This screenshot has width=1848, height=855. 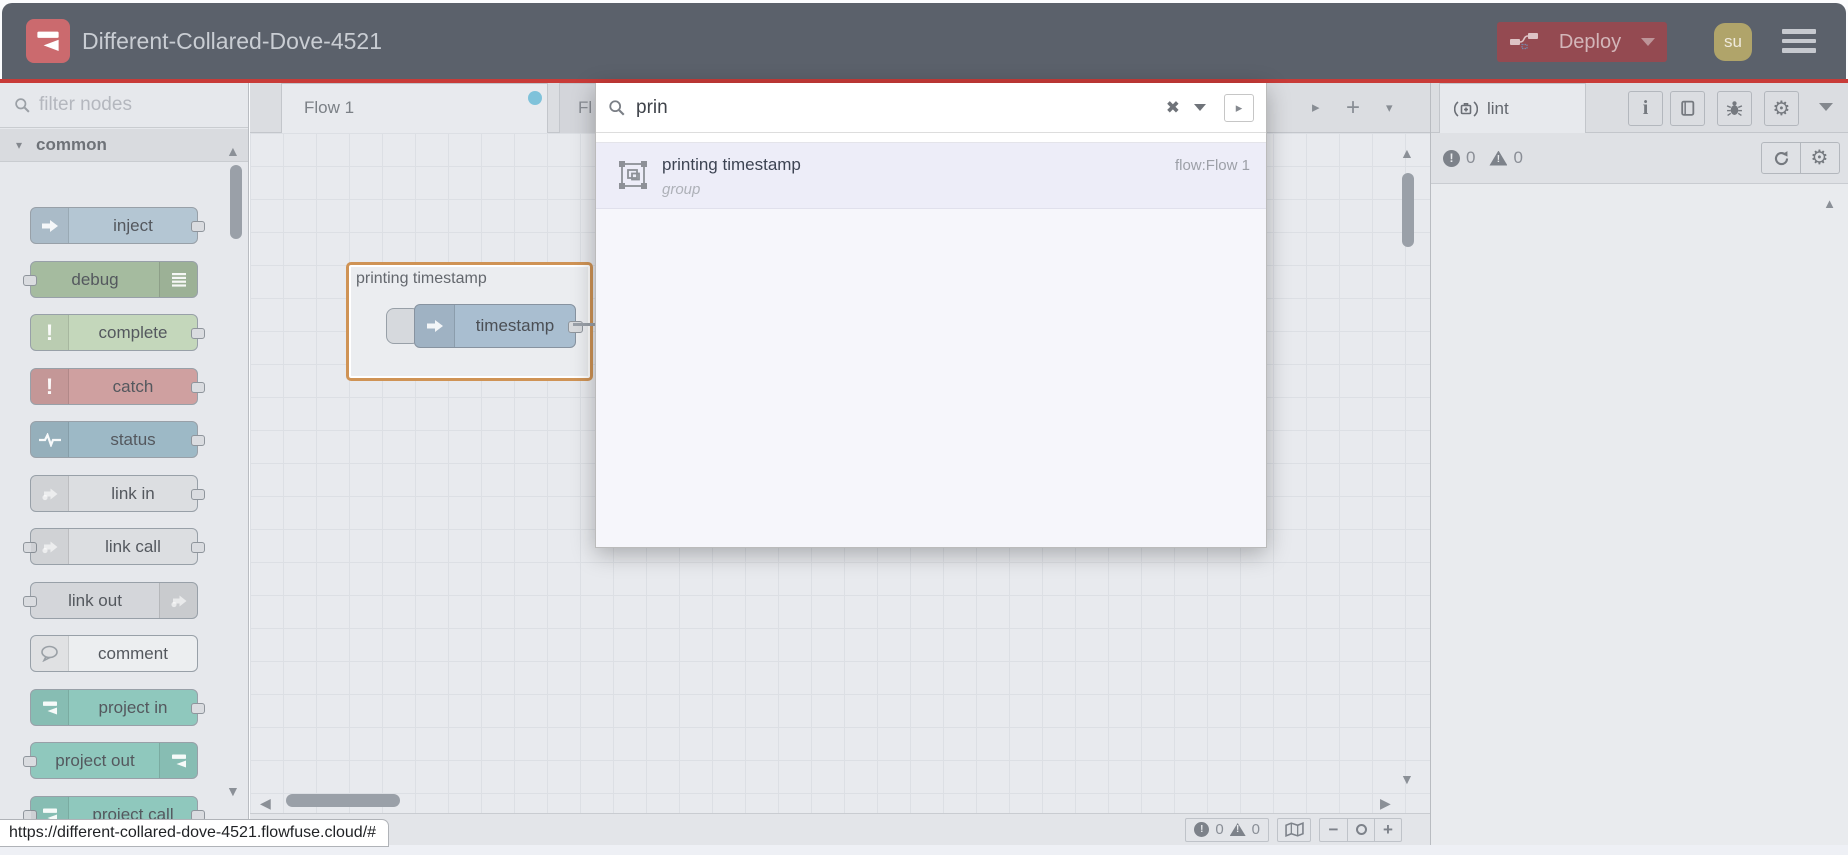 What do you see at coordinates (50, 439) in the screenshot?
I see `pulse-icon` at bounding box center [50, 439].